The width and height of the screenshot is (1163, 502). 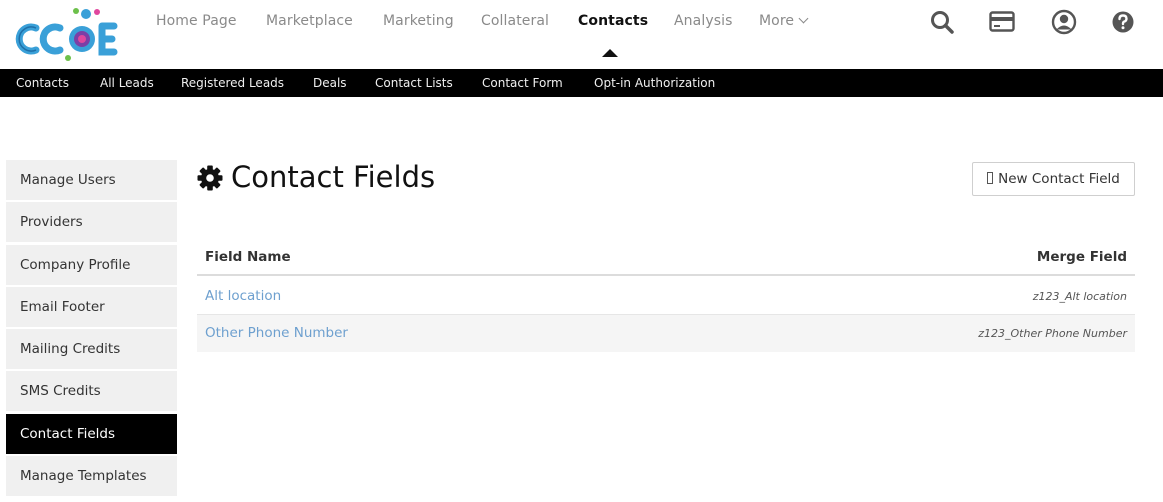 I want to click on field-name-link: Alt location, so click(x=243, y=296).